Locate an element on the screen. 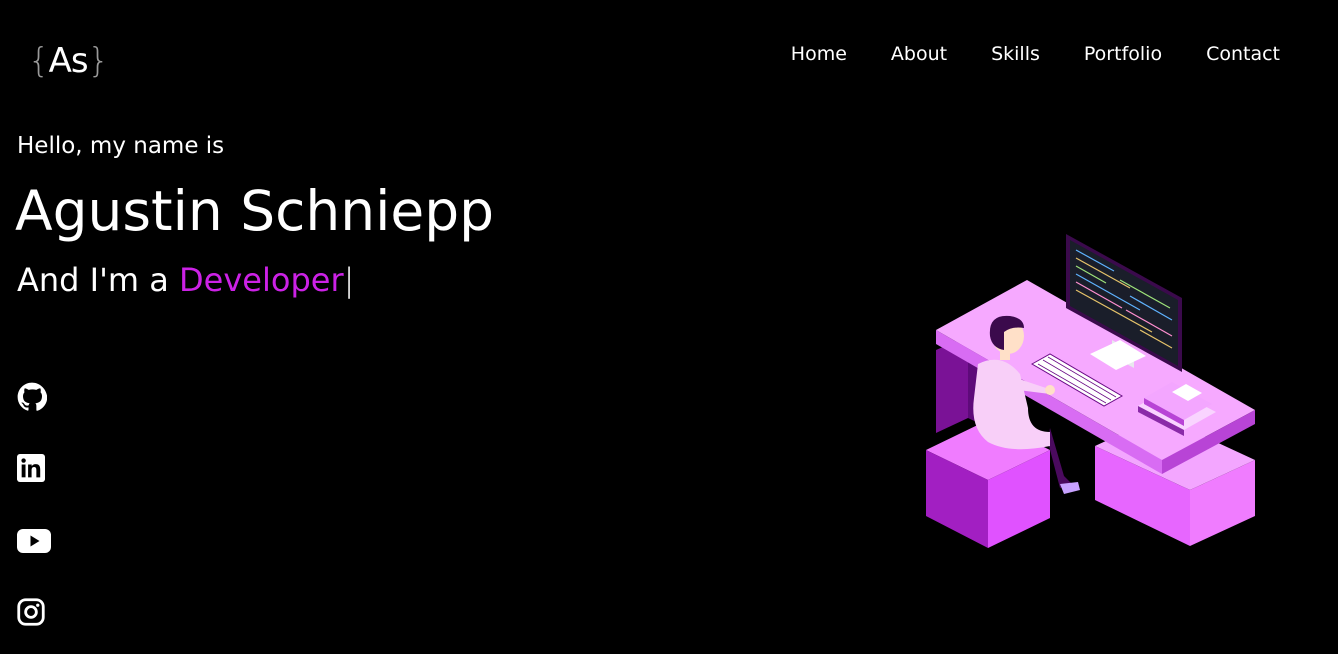 The image size is (1338, 654). site-logo: {As} is located at coordinates (69, 61).